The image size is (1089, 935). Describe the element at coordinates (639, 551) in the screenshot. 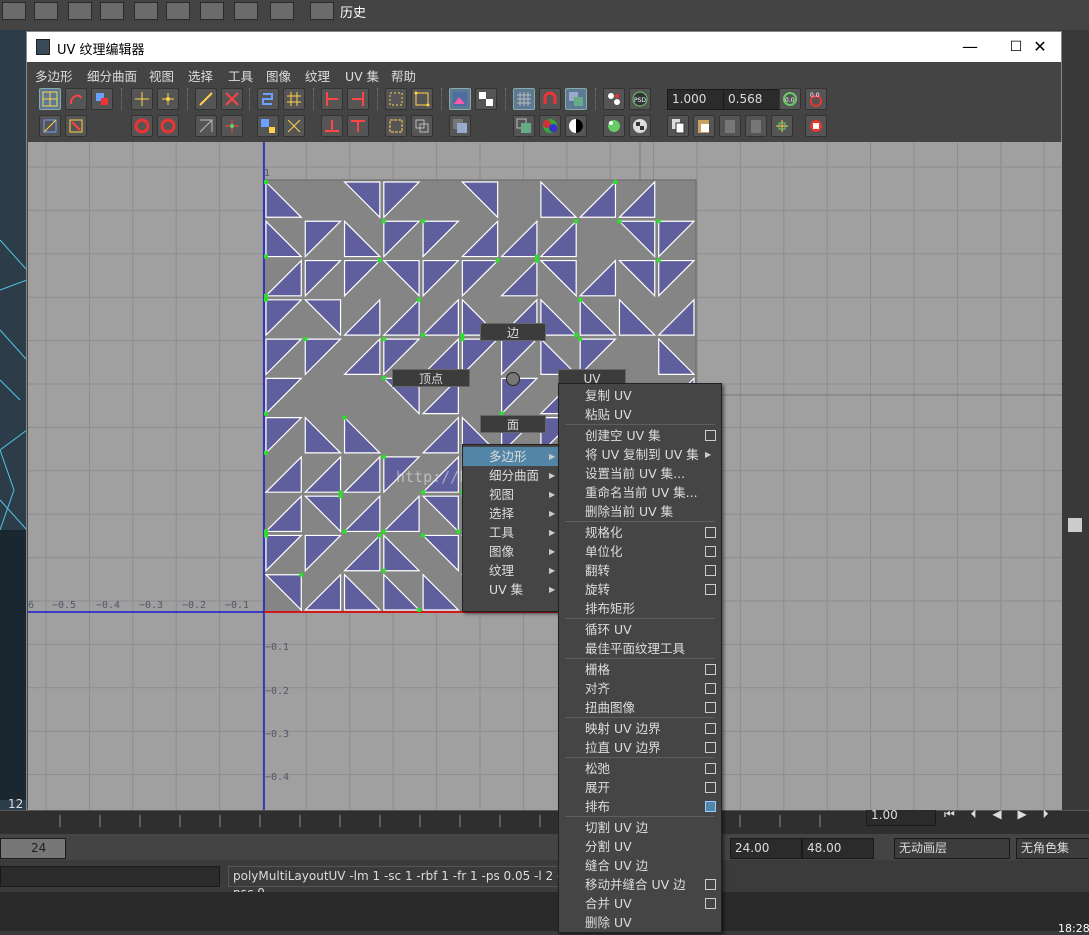

I see `submenu-item: 单位化` at that location.